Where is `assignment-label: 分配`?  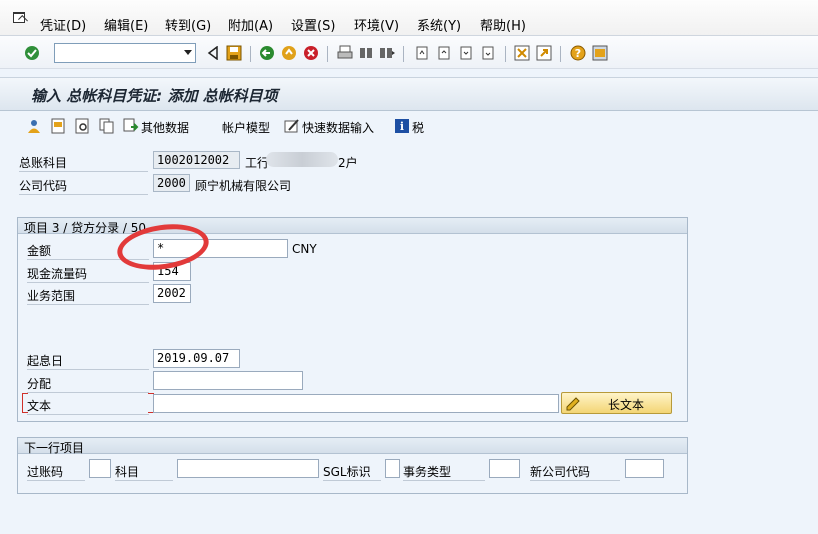
assignment-label: 分配 is located at coordinates (88, 384).